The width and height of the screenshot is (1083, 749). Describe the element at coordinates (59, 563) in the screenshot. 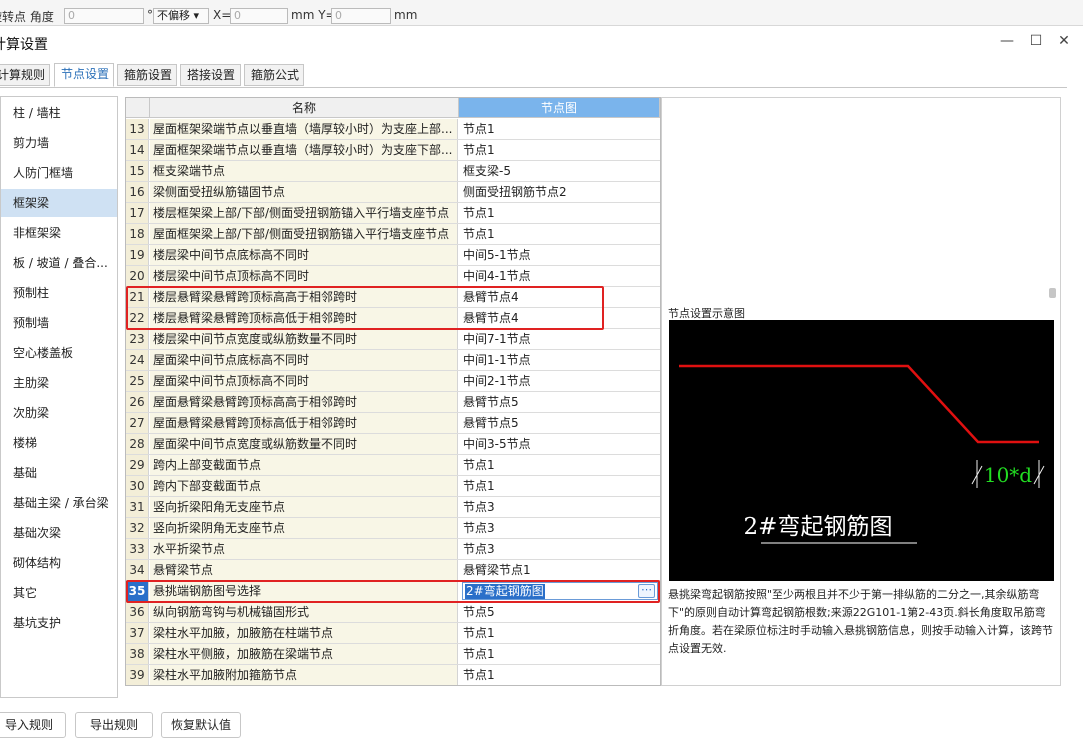

I see `category-item: 砌体结构` at that location.